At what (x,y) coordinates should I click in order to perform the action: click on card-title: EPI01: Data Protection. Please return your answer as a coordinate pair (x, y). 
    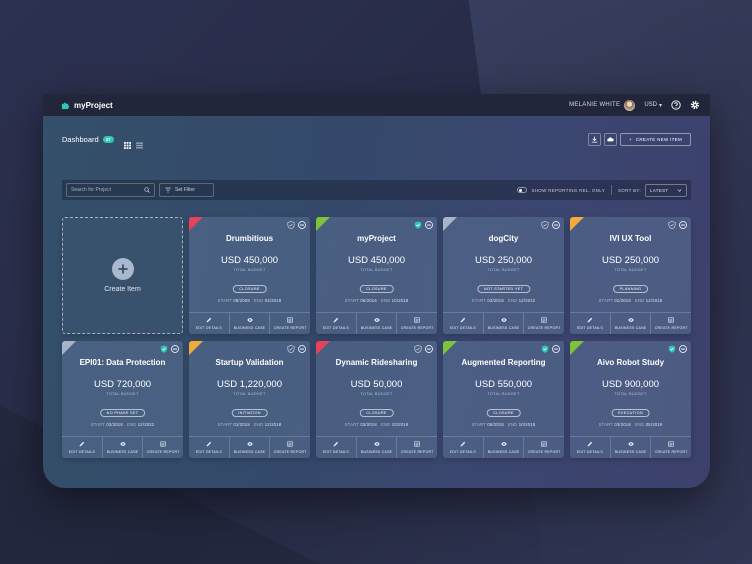
    Looking at the image, I should click on (122, 362).